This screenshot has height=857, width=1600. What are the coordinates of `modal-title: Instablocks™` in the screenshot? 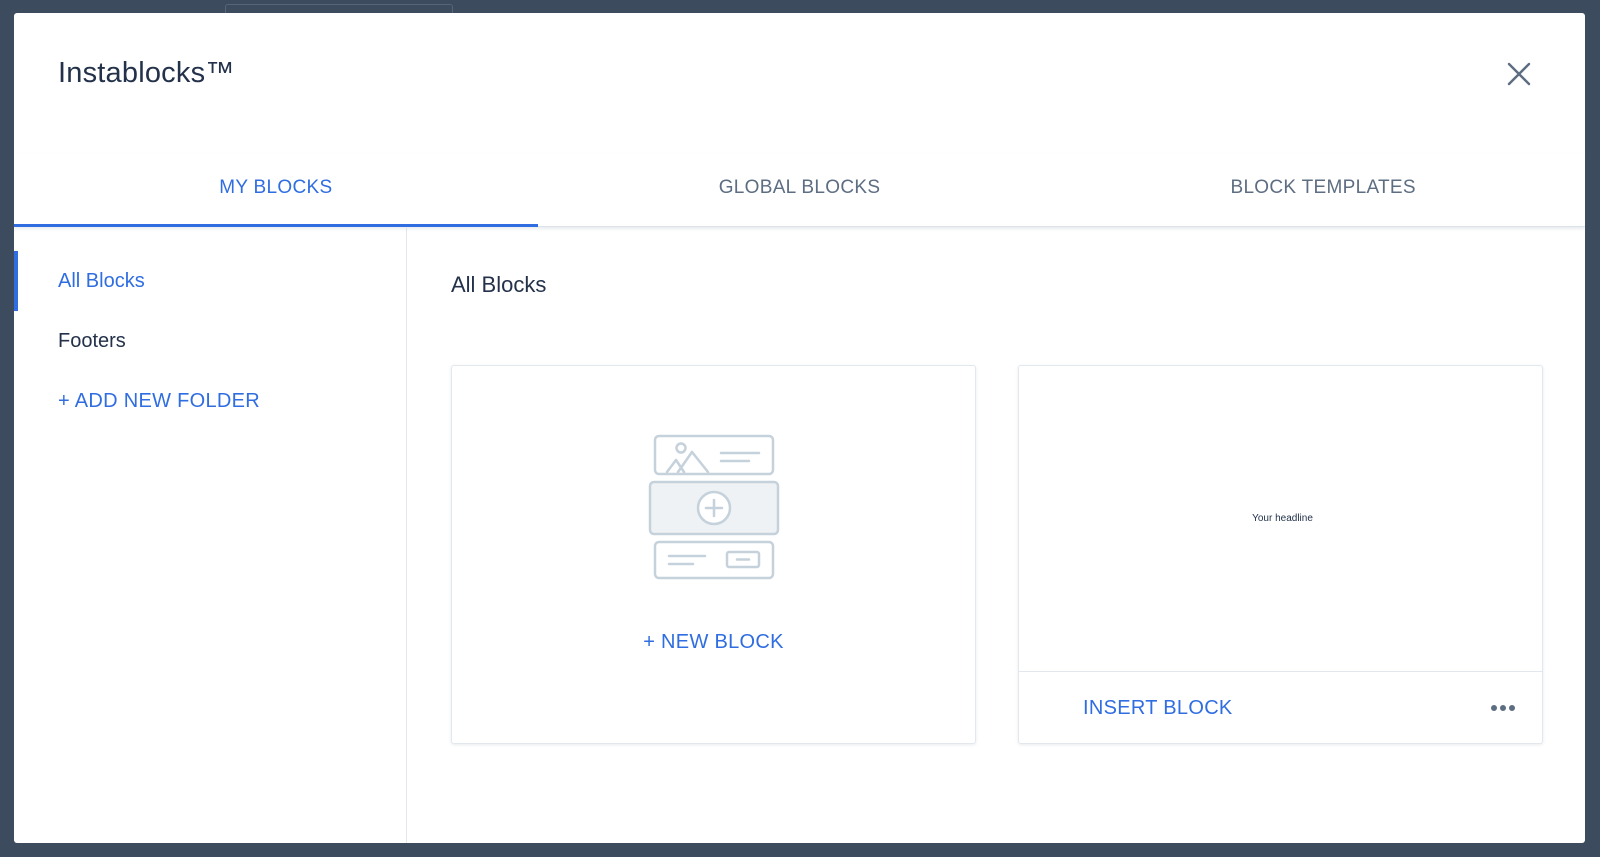 It's located at (146, 73).